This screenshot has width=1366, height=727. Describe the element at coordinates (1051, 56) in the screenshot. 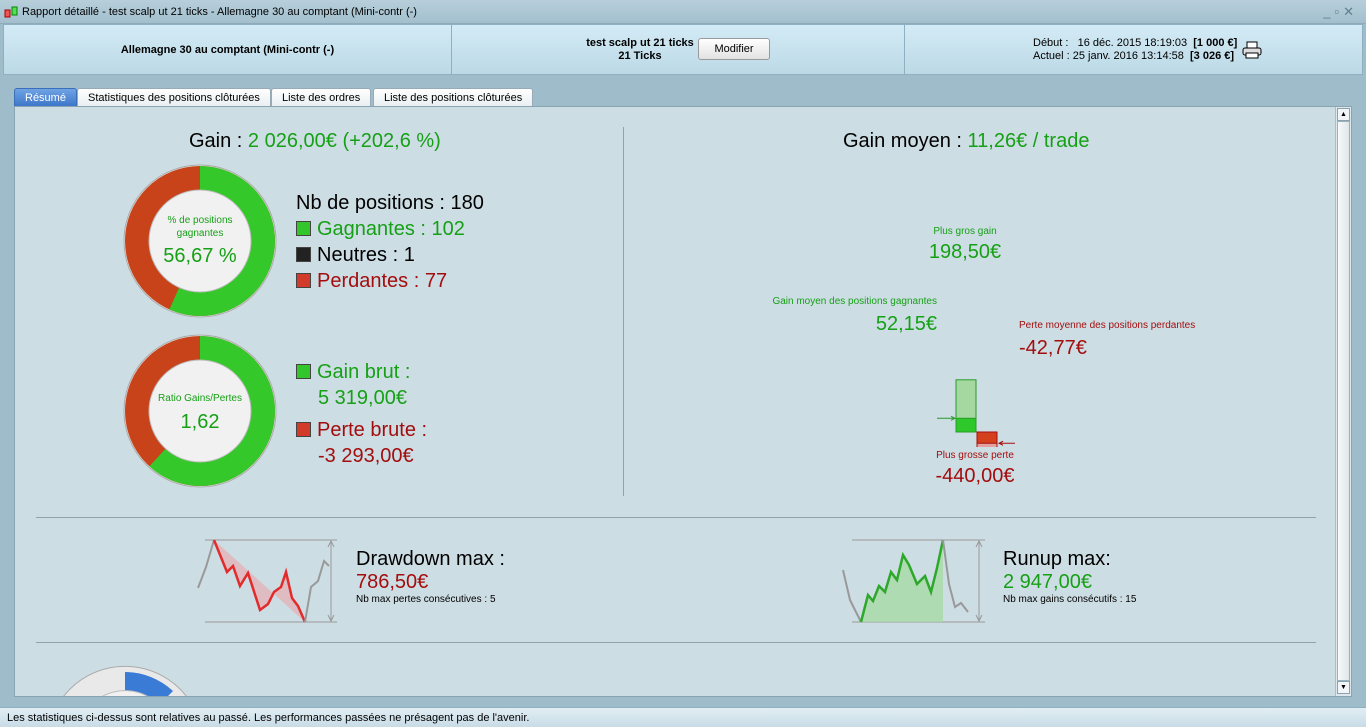

I see `actuel-label: Actuel :` at that location.